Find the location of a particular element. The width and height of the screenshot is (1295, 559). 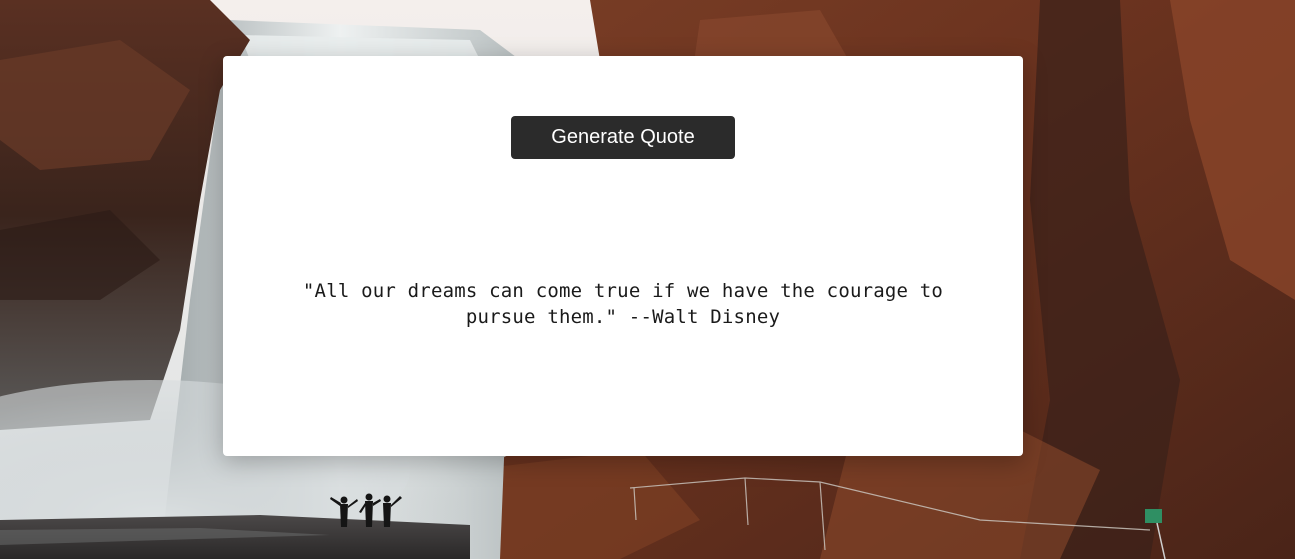

generate-quote-button: Generate Quote is located at coordinates (623, 137).